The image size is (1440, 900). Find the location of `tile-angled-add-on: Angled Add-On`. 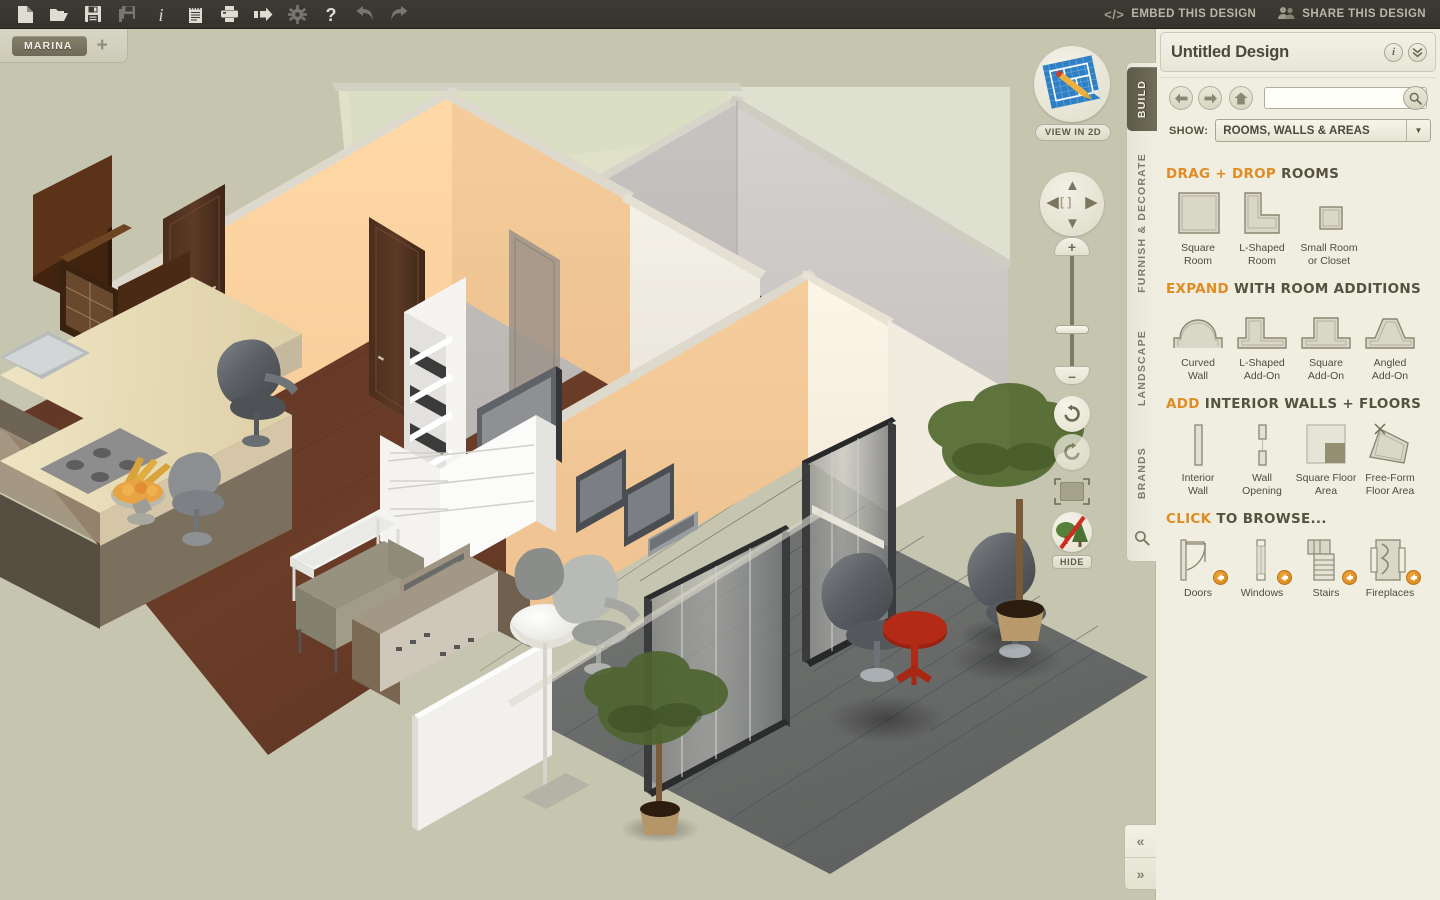

tile-angled-add-on: Angled Add-On is located at coordinates (1390, 344).